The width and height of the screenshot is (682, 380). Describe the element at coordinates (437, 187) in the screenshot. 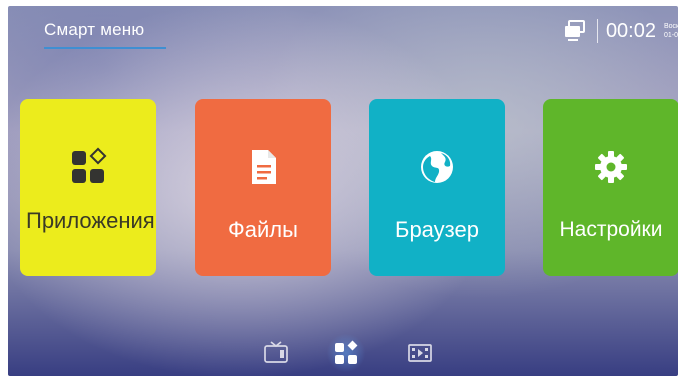

I see `tile-browser: Браузер` at that location.